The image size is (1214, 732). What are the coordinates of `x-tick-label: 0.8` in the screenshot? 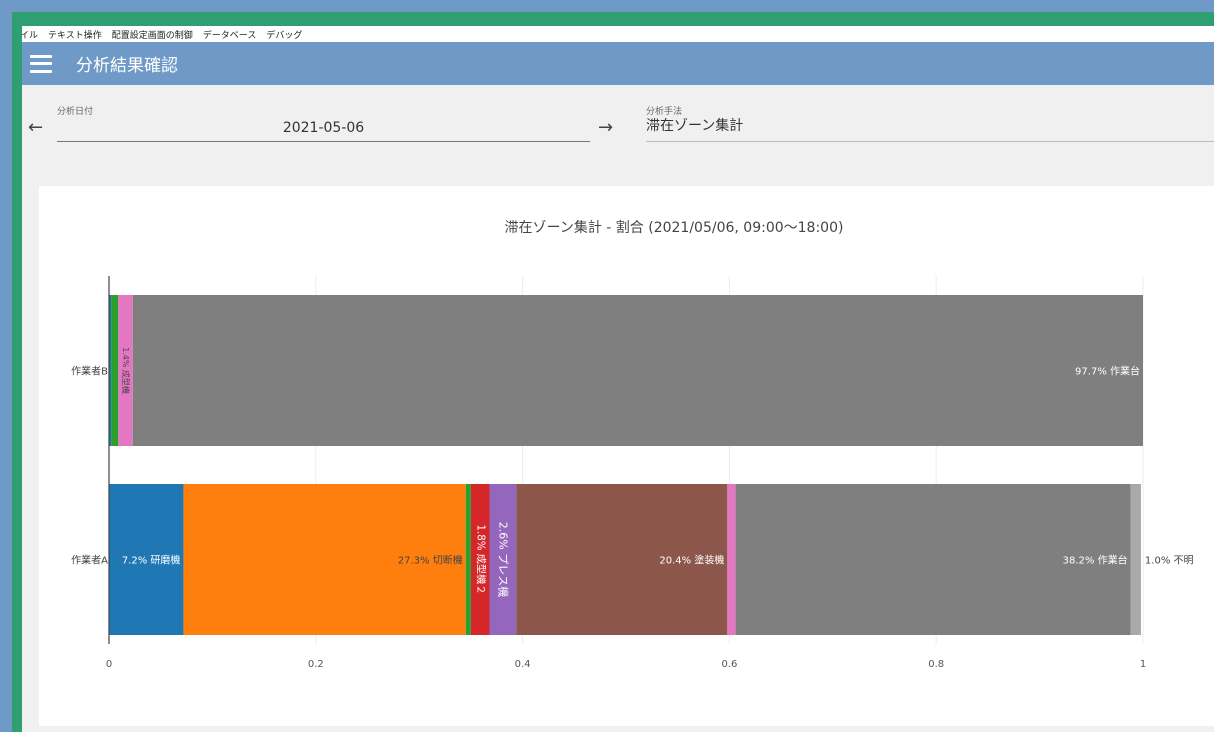 It's located at (936, 664).